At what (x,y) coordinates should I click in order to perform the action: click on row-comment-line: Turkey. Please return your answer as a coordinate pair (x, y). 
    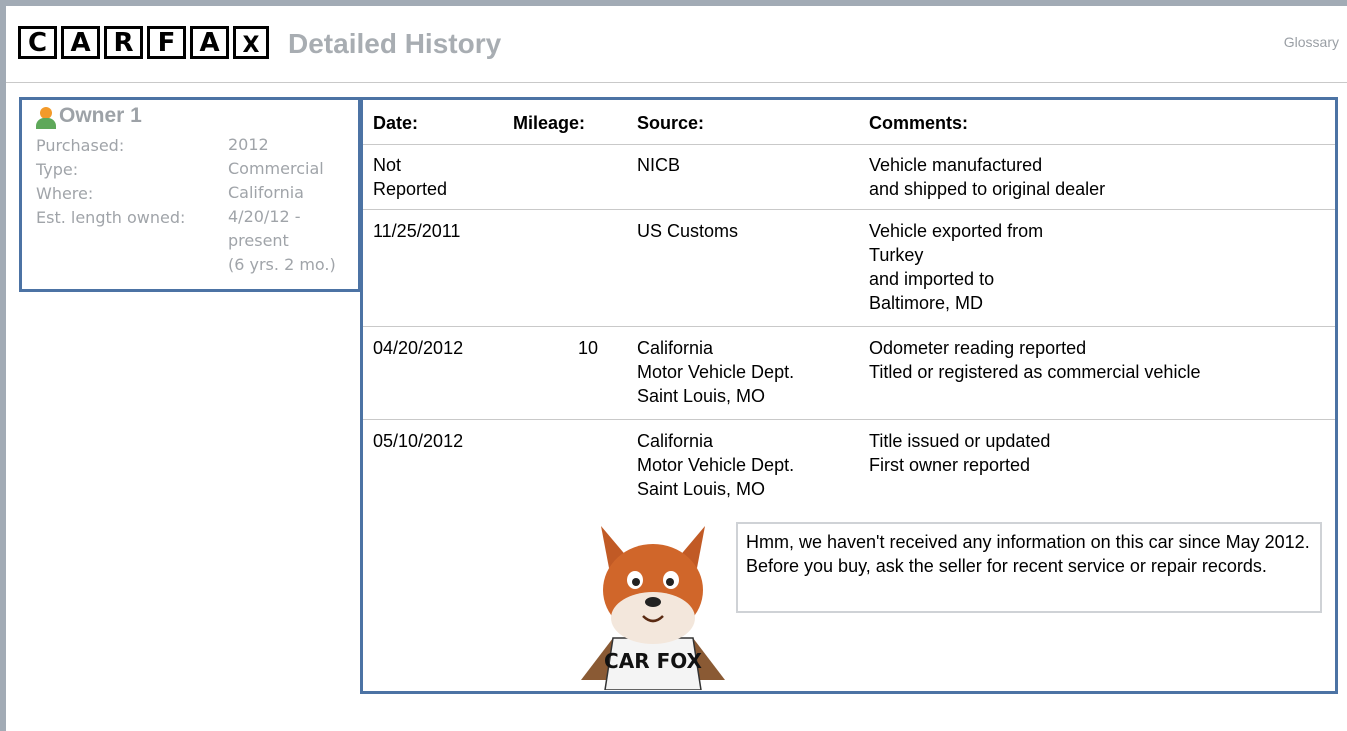
    Looking at the image, I should click on (896, 255).